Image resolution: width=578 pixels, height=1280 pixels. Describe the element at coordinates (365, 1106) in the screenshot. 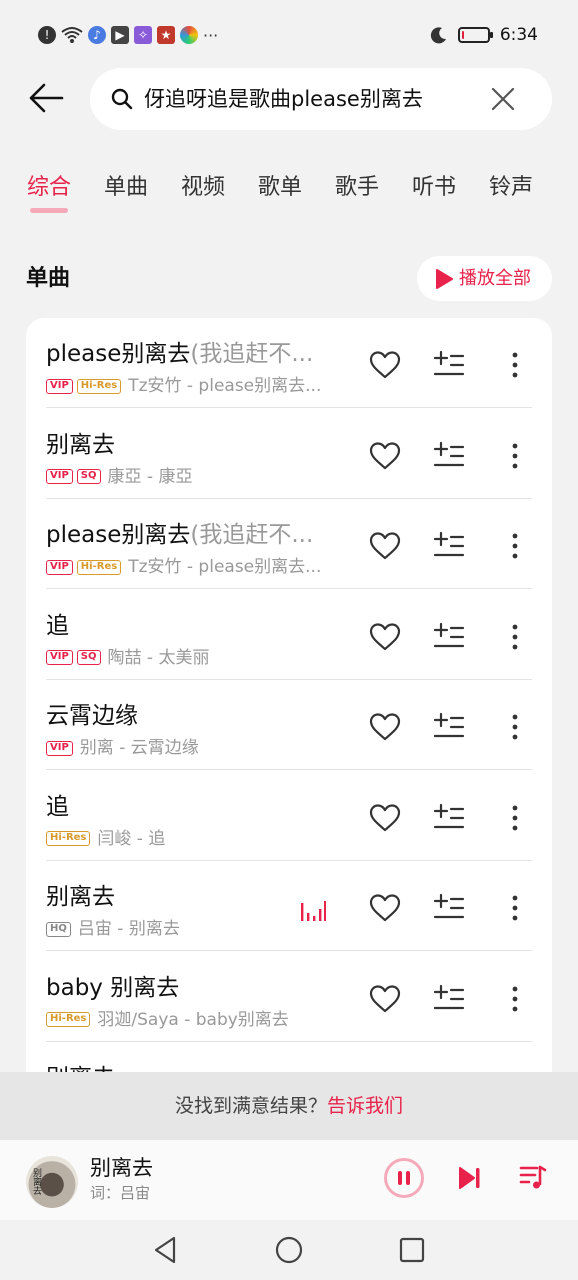

I see `feedback-link: 告诉我们` at that location.